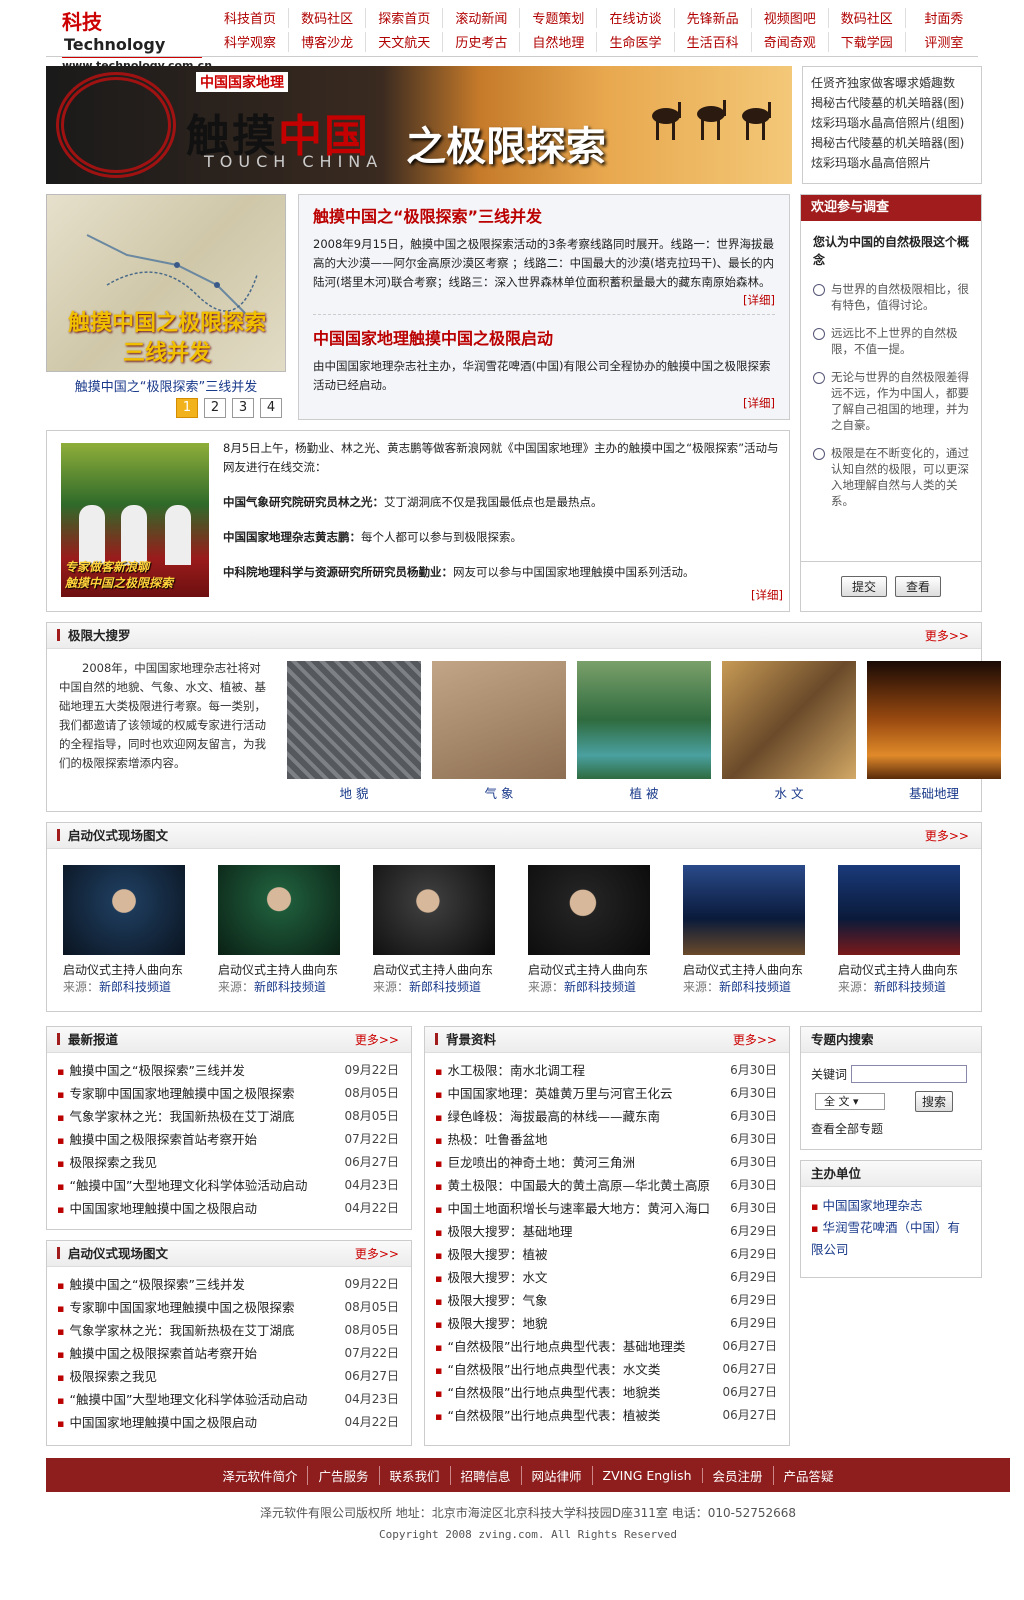 The height and width of the screenshot is (1600, 1024). What do you see at coordinates (251, 42) in the screenshot?
I see `nav-link: 科学观察` at bounding box center [251, 42].